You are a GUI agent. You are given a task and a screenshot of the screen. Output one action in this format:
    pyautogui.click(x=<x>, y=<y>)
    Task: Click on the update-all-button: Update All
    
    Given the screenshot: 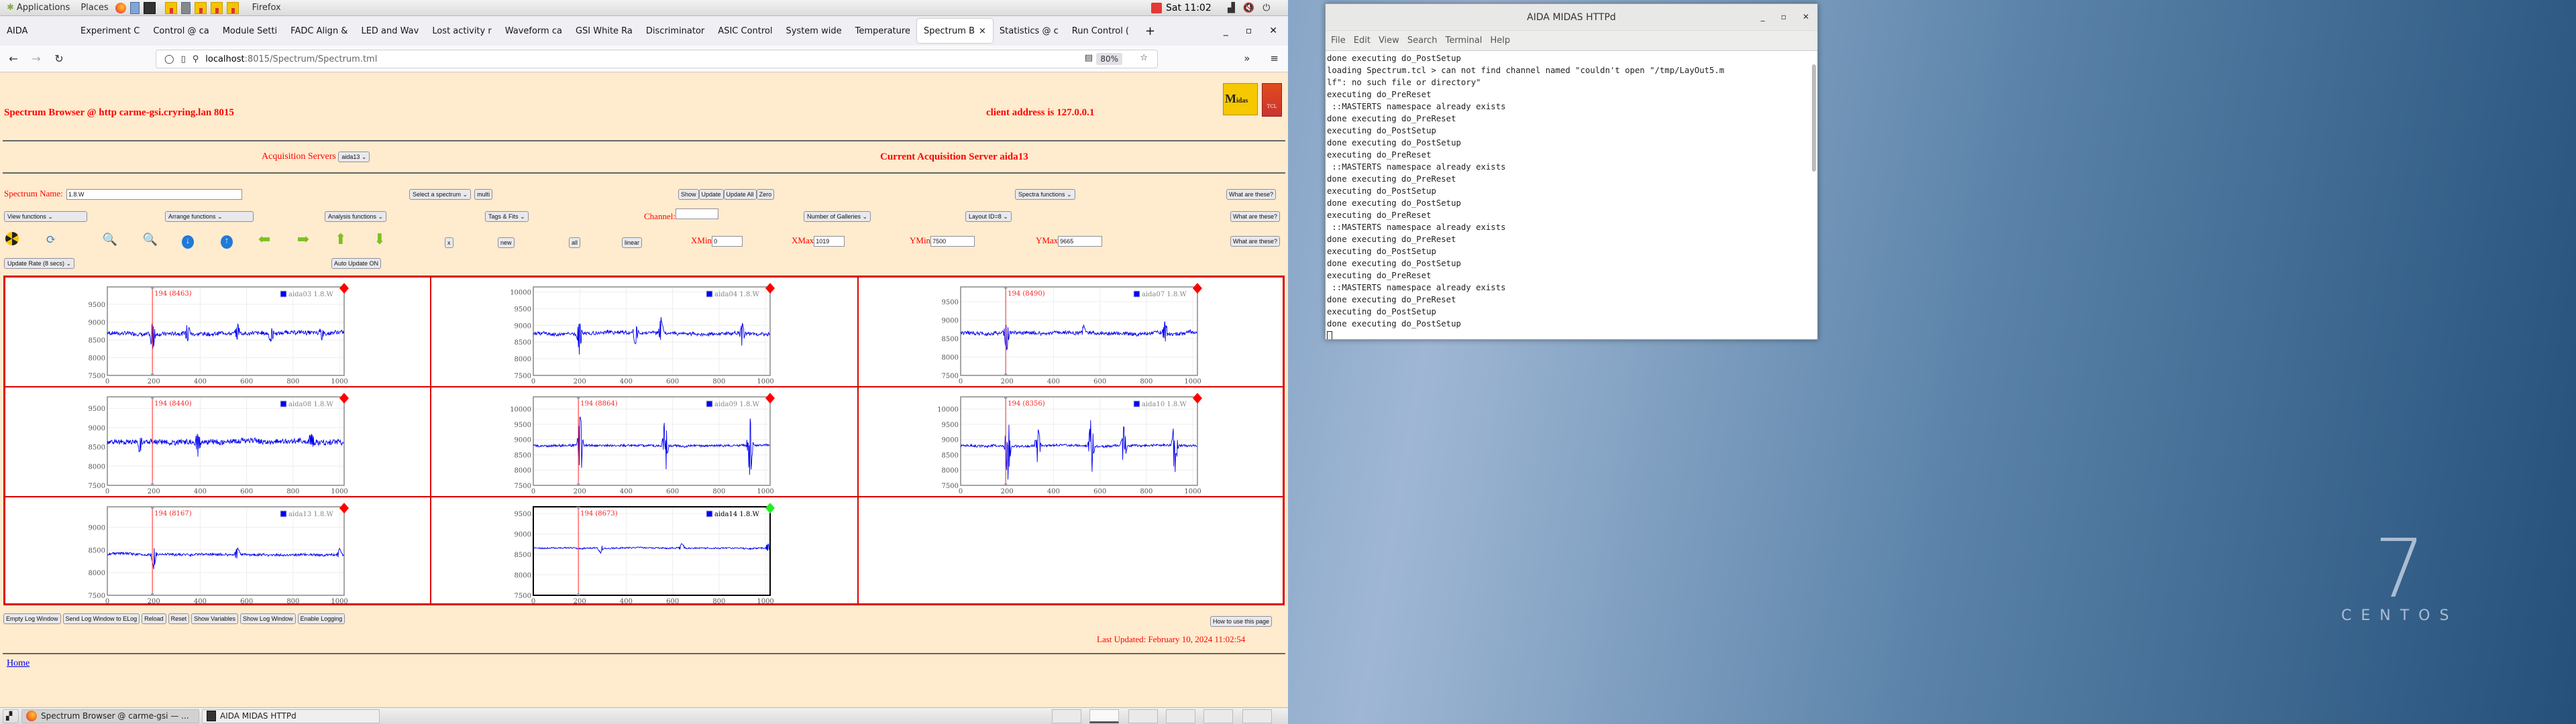 What is the action you would take?
    pyautogui.click(x=740, y=194)
    